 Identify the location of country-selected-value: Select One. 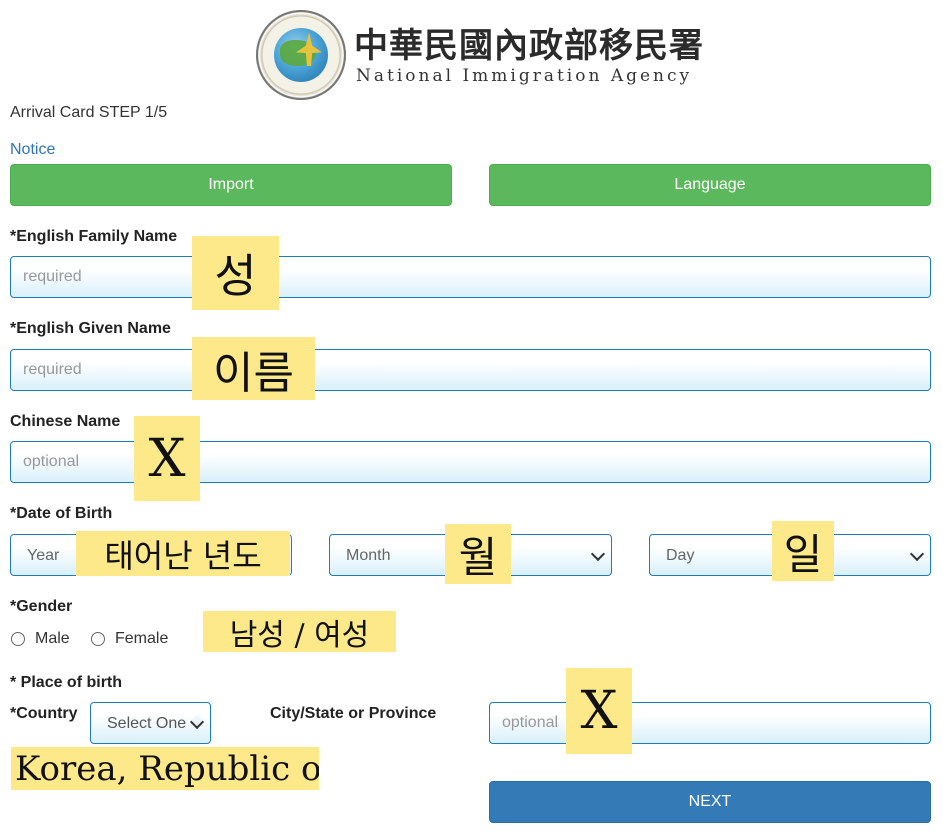
(147, 723).